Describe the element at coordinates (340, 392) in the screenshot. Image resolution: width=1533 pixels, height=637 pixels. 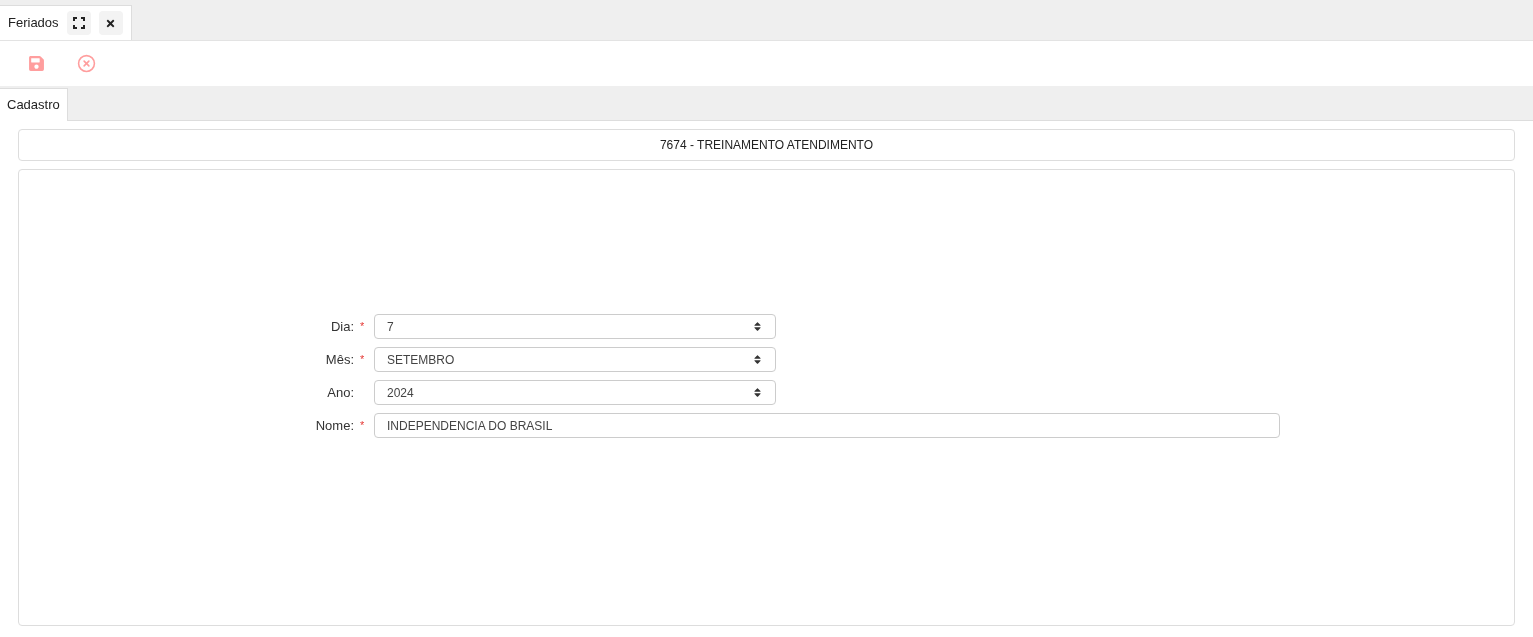
I see `field-label: Ano:` at that location.